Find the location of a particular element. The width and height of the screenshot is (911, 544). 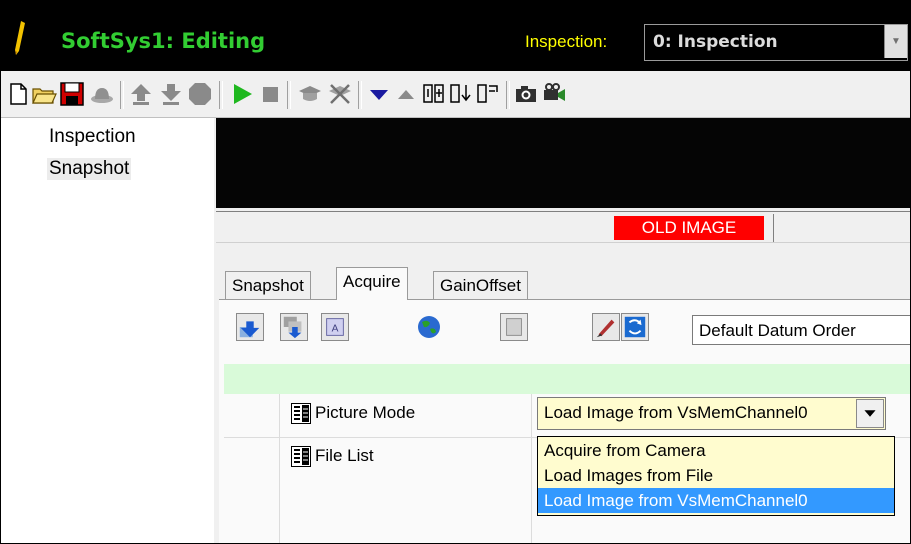

student-hat-icon is located at coordinates (310, 94).